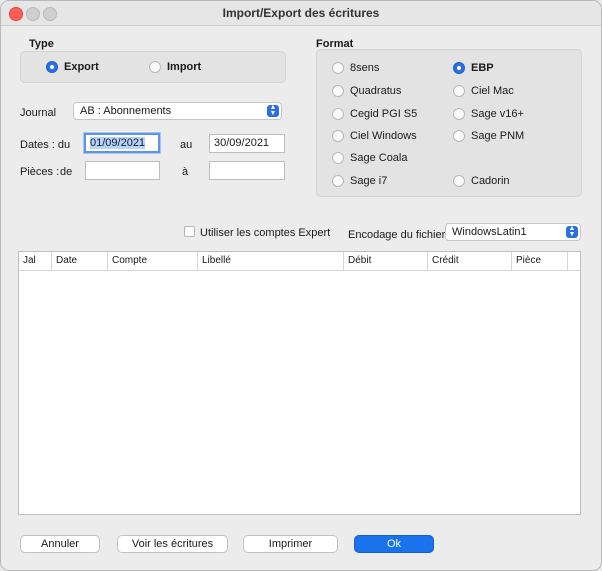  I want to click on column-header-piece: Pièce, so click(540, 261).